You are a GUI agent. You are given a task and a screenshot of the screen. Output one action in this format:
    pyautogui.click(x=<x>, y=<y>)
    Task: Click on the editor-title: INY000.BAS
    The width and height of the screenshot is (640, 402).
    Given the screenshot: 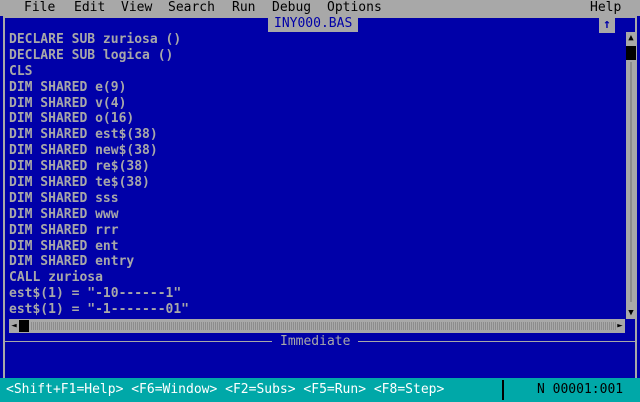 What is the action you would take?
    pyautogui.click(x=313, y=24)
    